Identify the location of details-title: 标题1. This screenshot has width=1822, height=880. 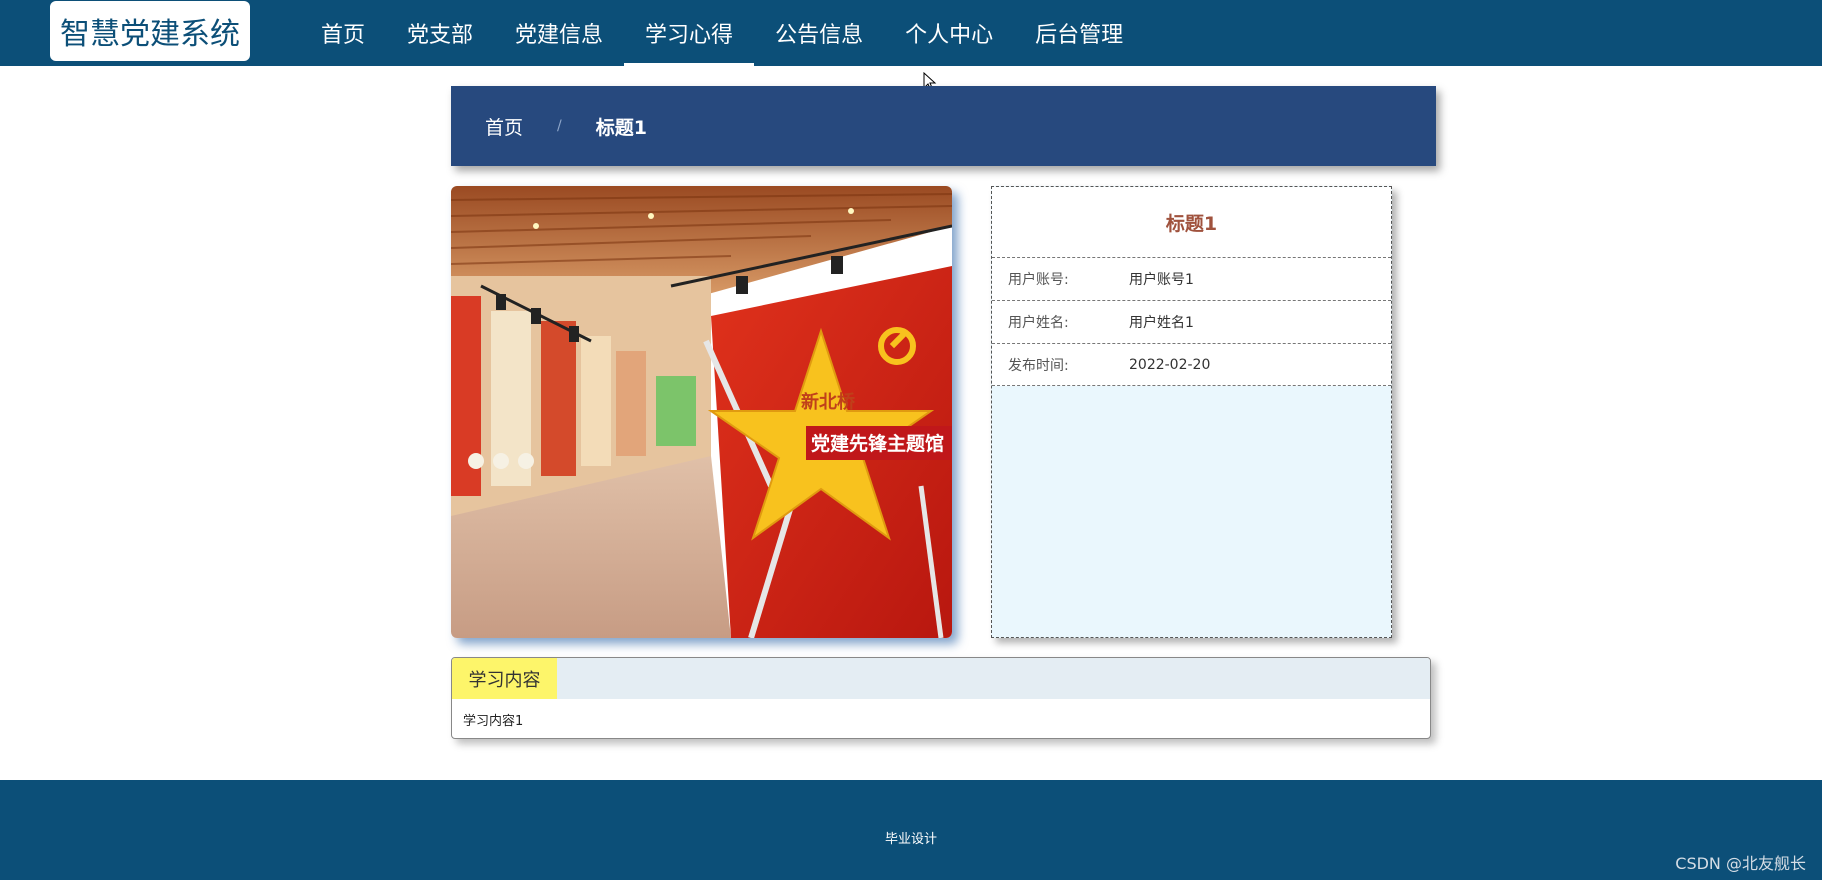
(1191, 223).